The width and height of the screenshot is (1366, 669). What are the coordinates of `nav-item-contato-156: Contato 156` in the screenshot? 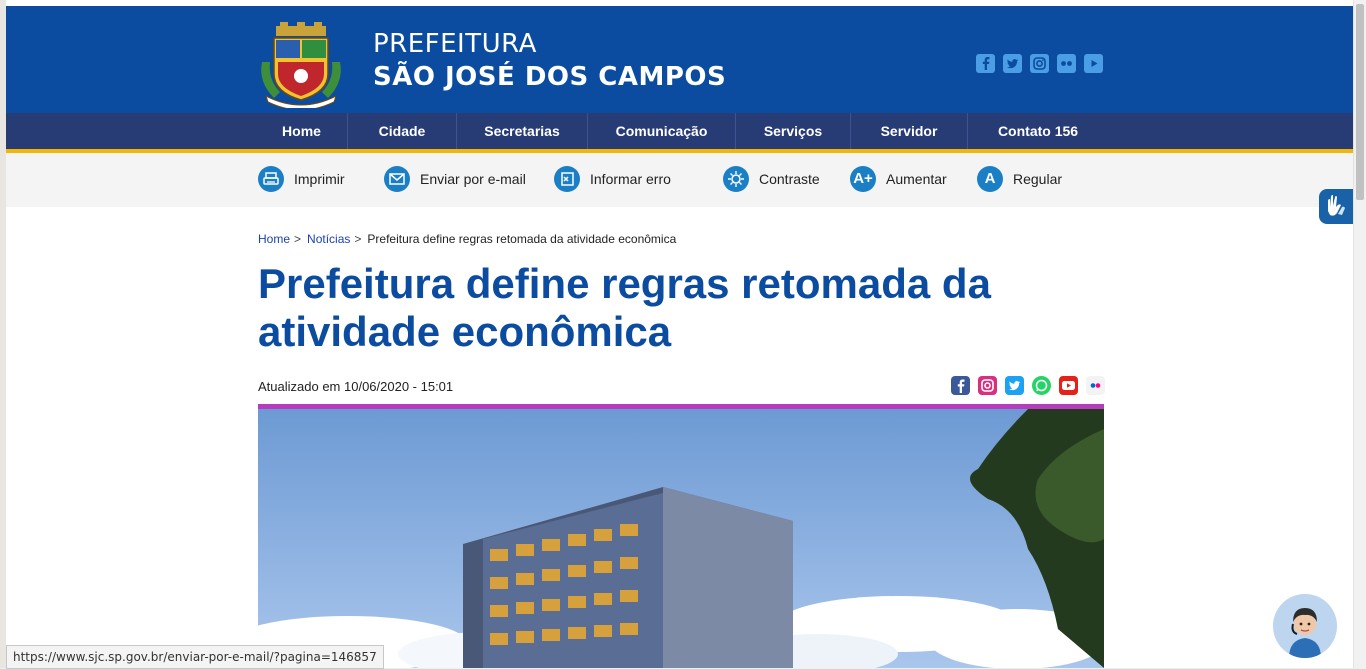 It's located at (1038, 131).